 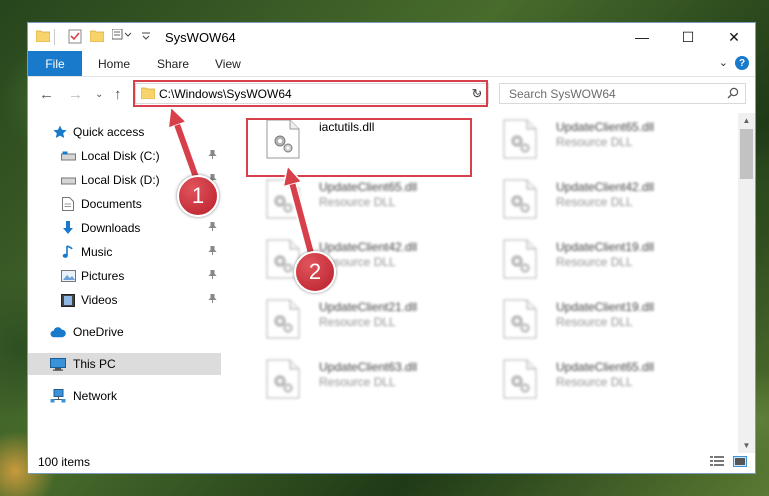 What do you see at coordinates (746, 445) in the screenshot?
I see `scroll-down-arrow: ▼` at bounding box center [746, 445].